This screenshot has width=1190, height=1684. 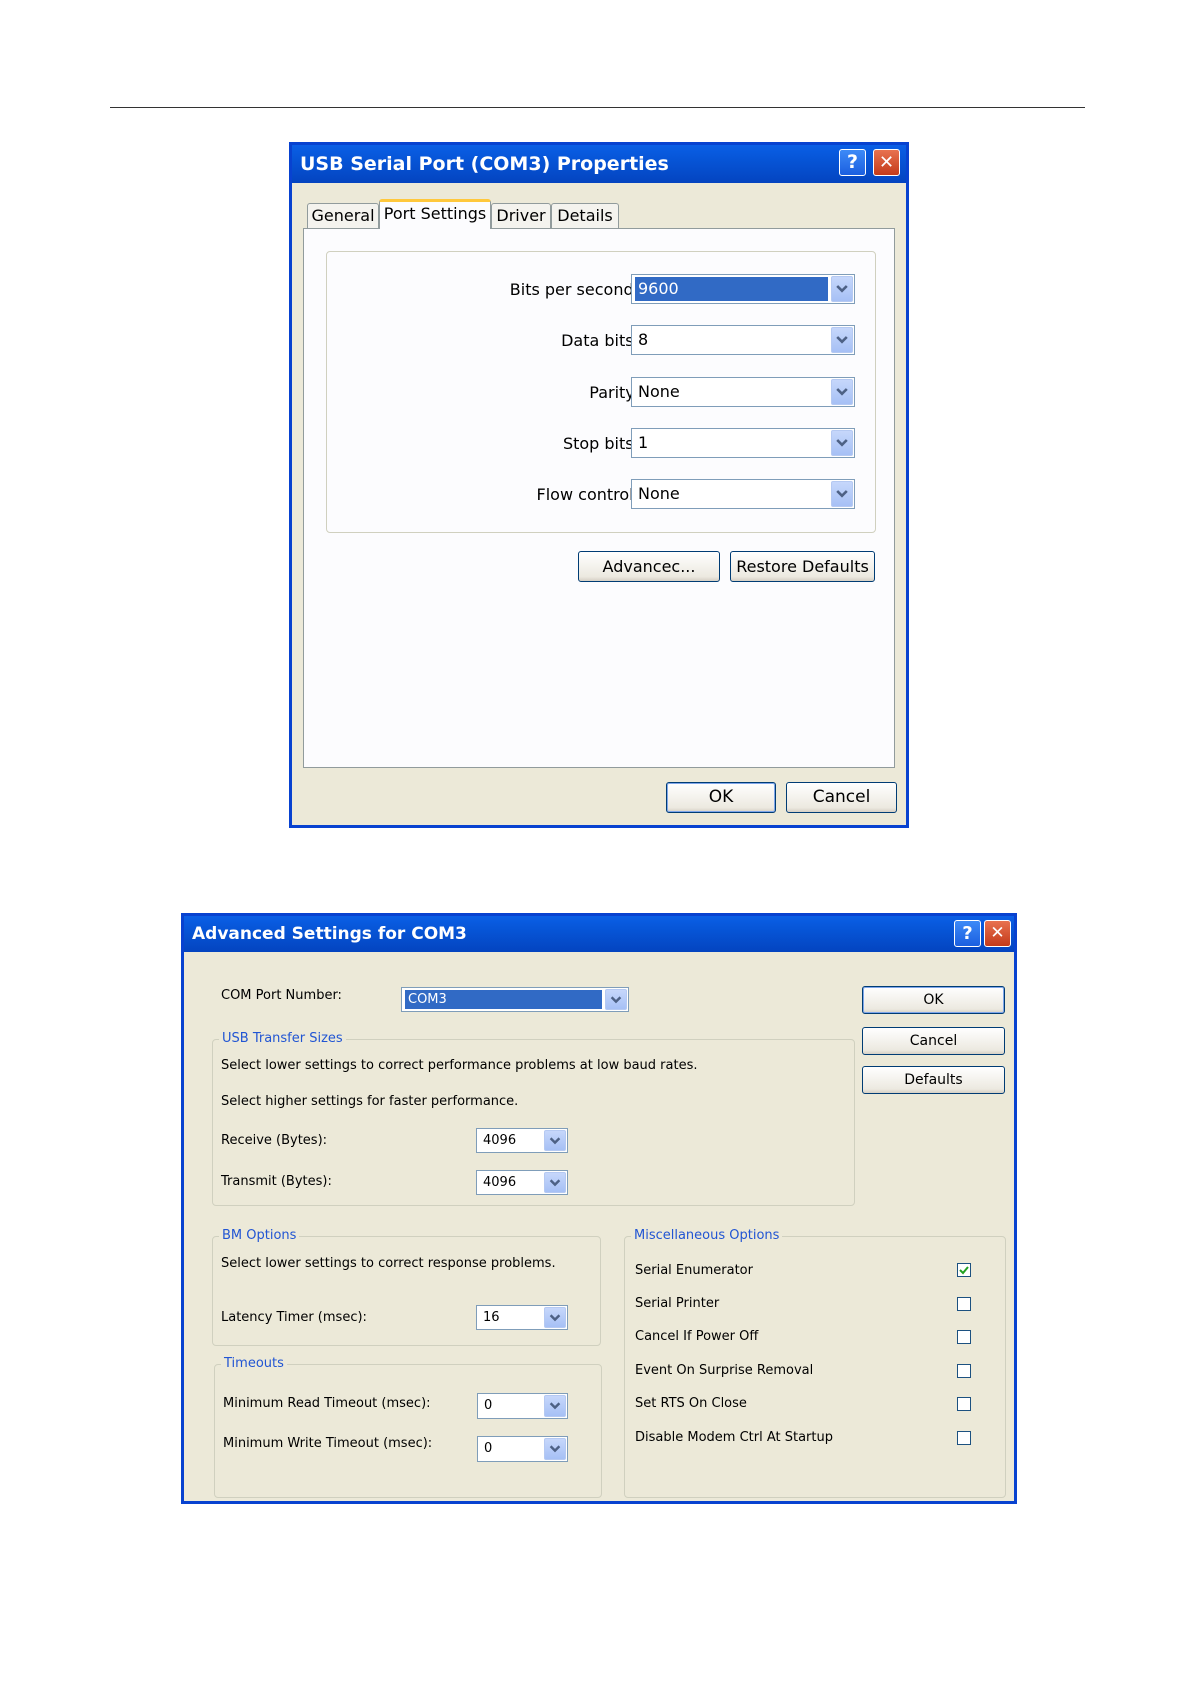 I want to click on timeouts-legend: Timeouts, so click(x=254, y=1363).